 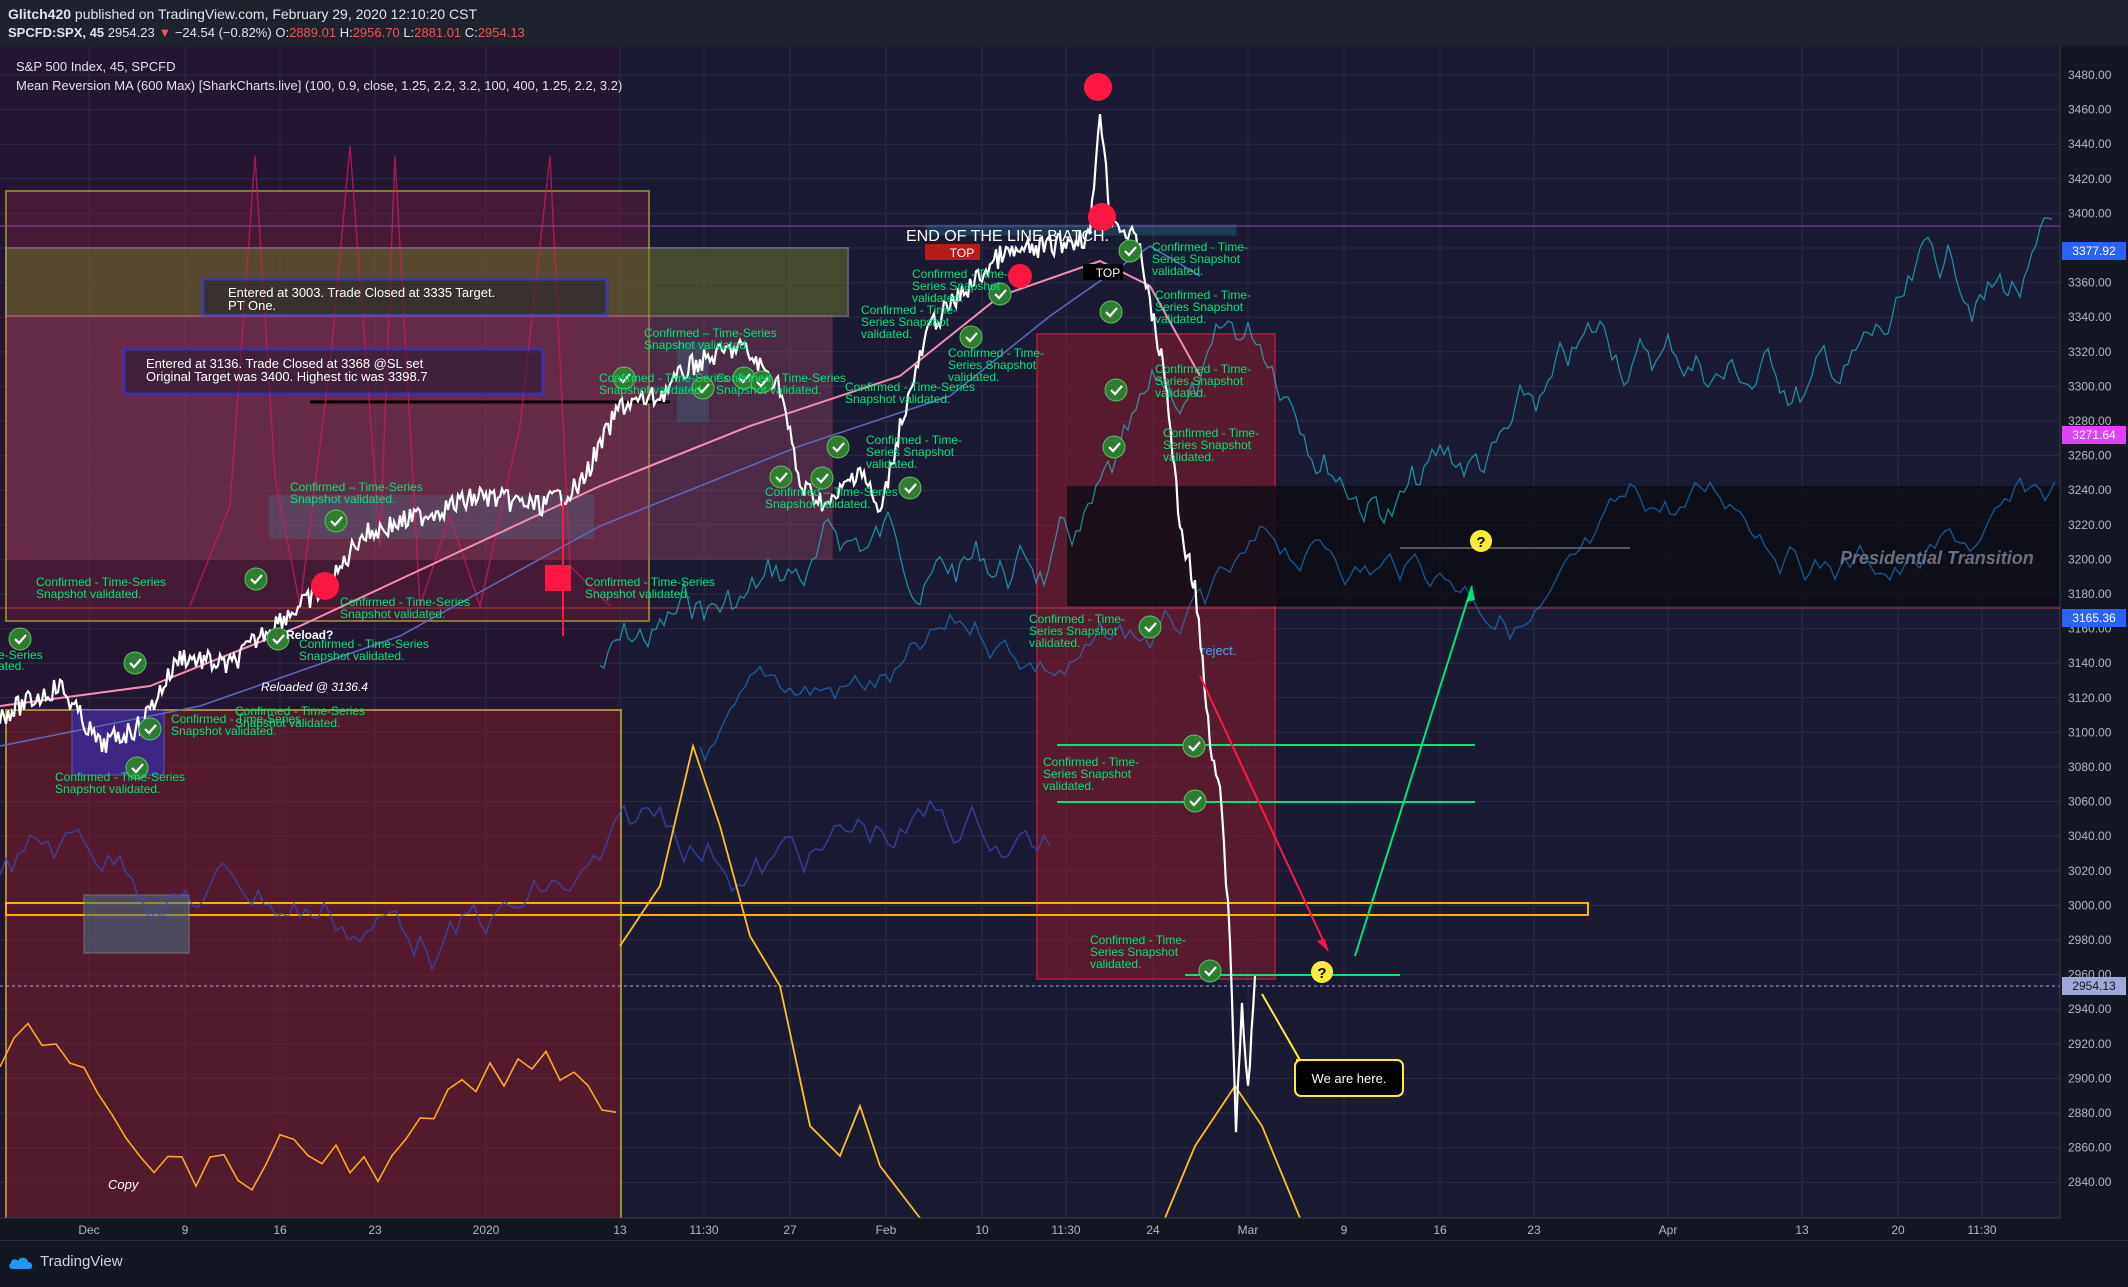 What do you see at coordinates (282, 32) in the screenshot?
I see `open-label: O:` at bounding box center [282, 32].